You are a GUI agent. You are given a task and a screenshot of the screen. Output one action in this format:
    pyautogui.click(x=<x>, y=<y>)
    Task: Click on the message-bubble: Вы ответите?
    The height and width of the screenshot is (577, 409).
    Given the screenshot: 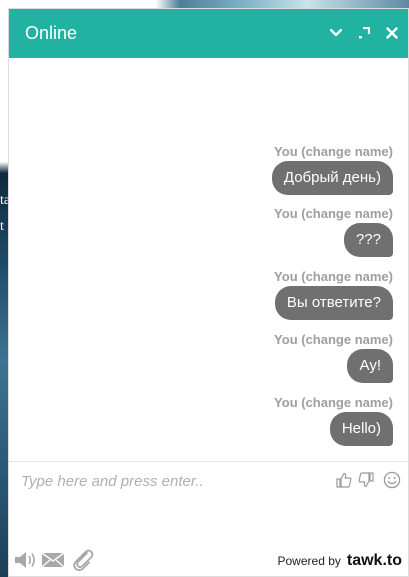 What is the action you would take?
    pyautogui.click(x=333, y=303)
    